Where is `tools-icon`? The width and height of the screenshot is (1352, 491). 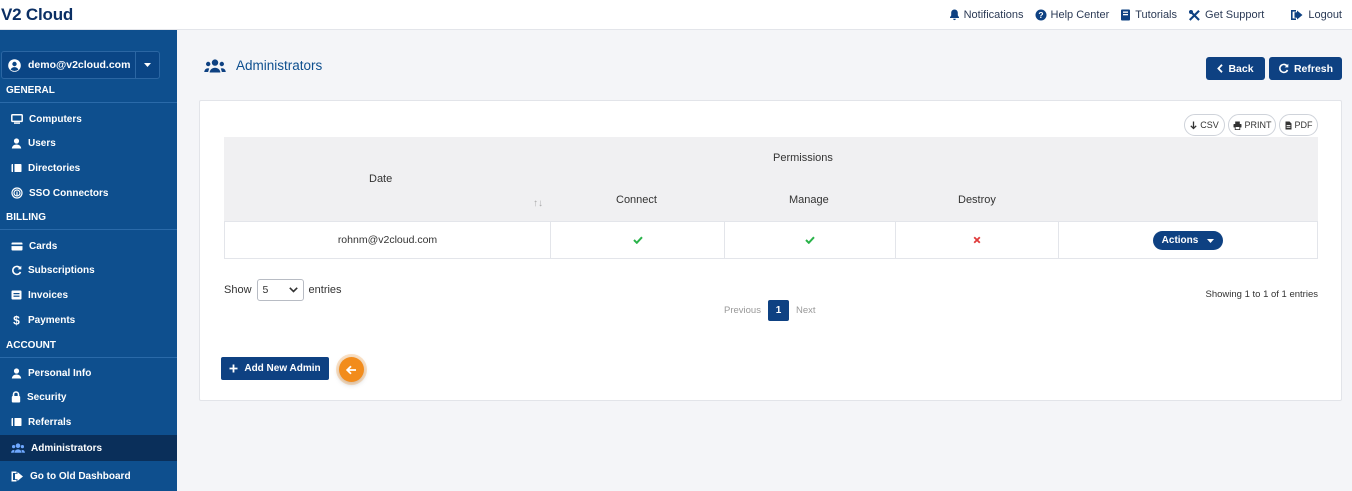
tools-icon is located at coordinates (1194, 15).